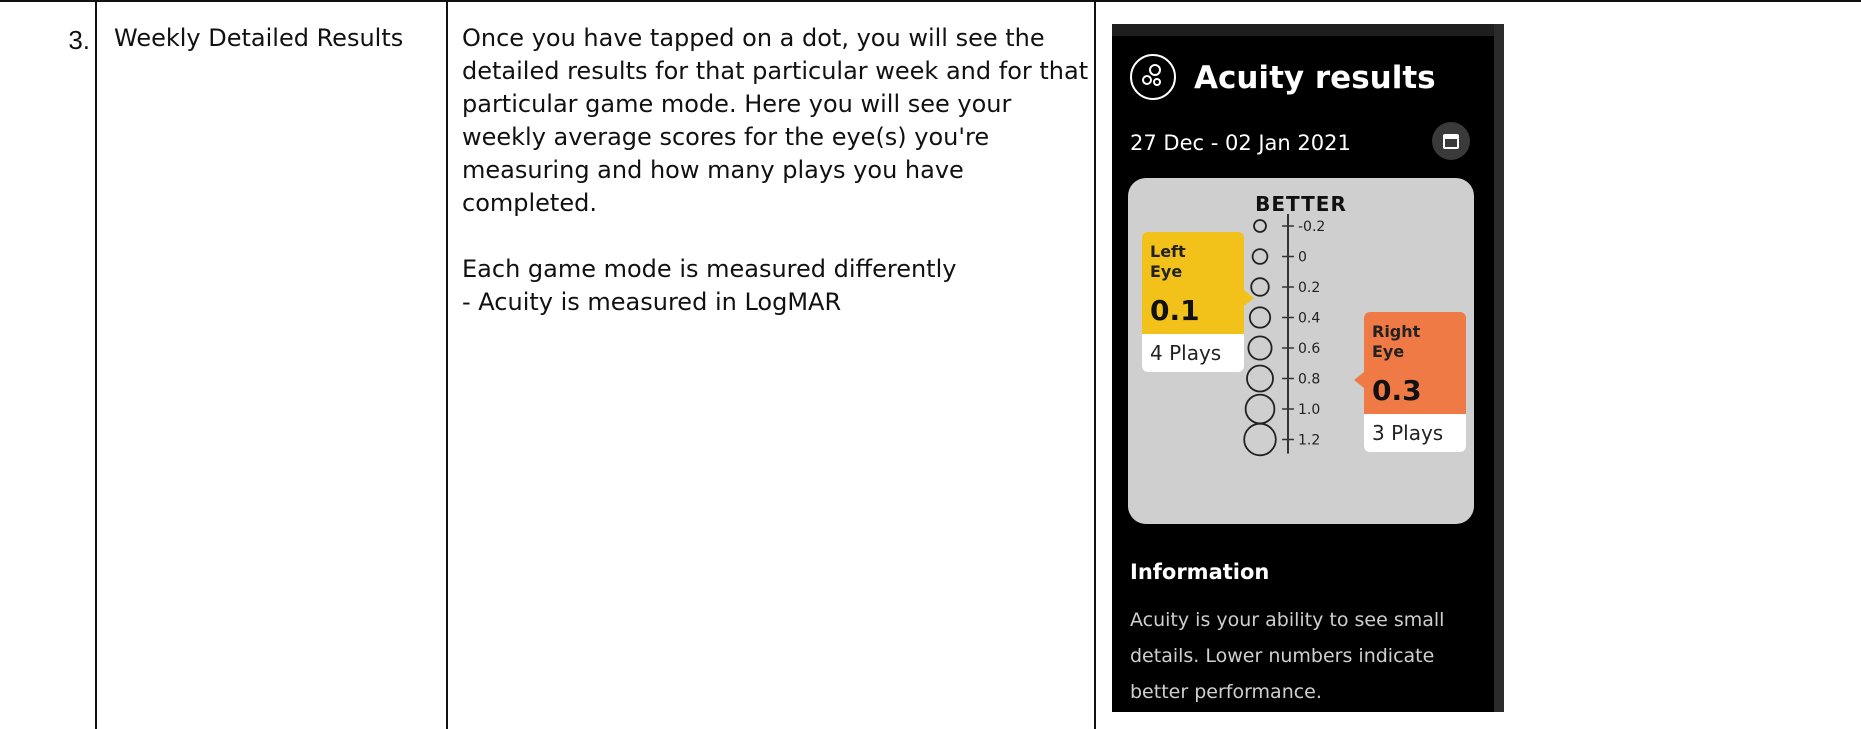 The width and height of the screenshot is (1861, 729). What do you see at coordinates (1302, 258) in the screenshot?
I see `scale-tick-label: 0` at bounding box center [1302, 258].